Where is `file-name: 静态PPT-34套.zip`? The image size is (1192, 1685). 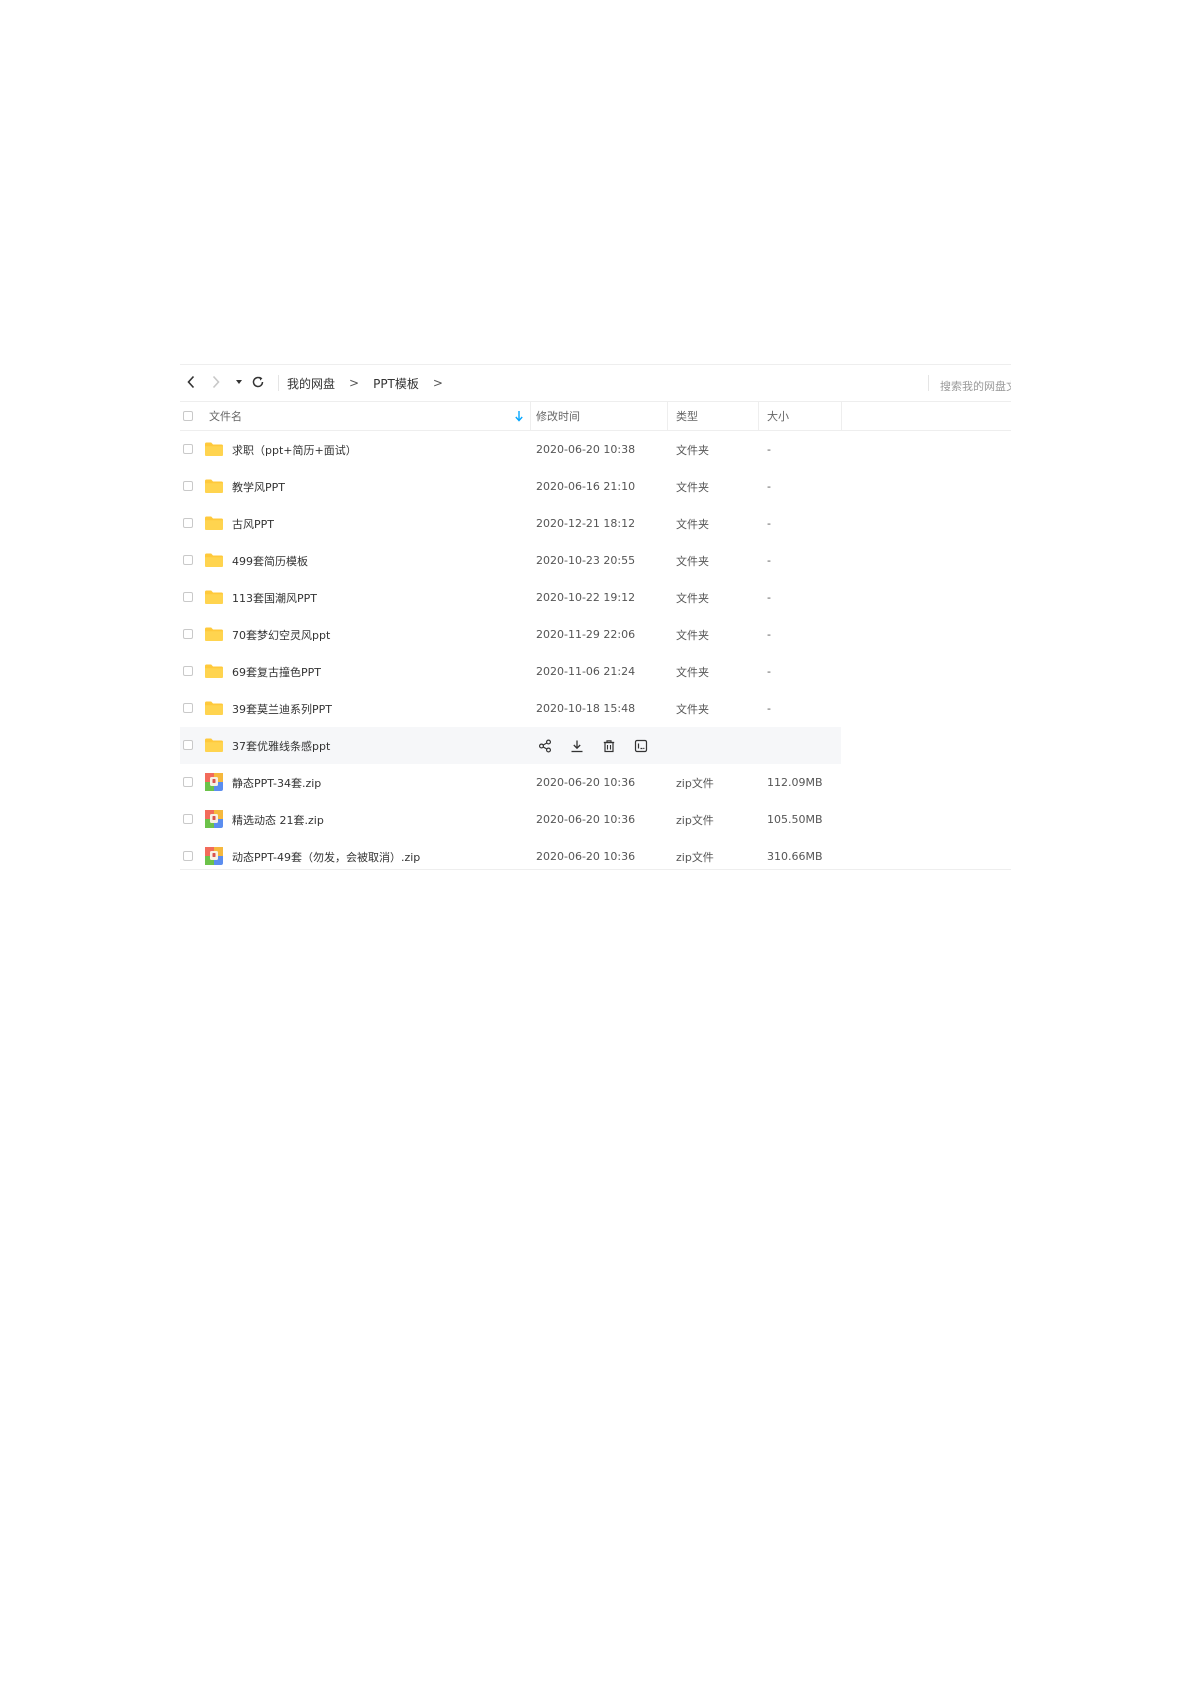
file-name: 静态PPT-34套.zip is located at coordinates (276, 782).